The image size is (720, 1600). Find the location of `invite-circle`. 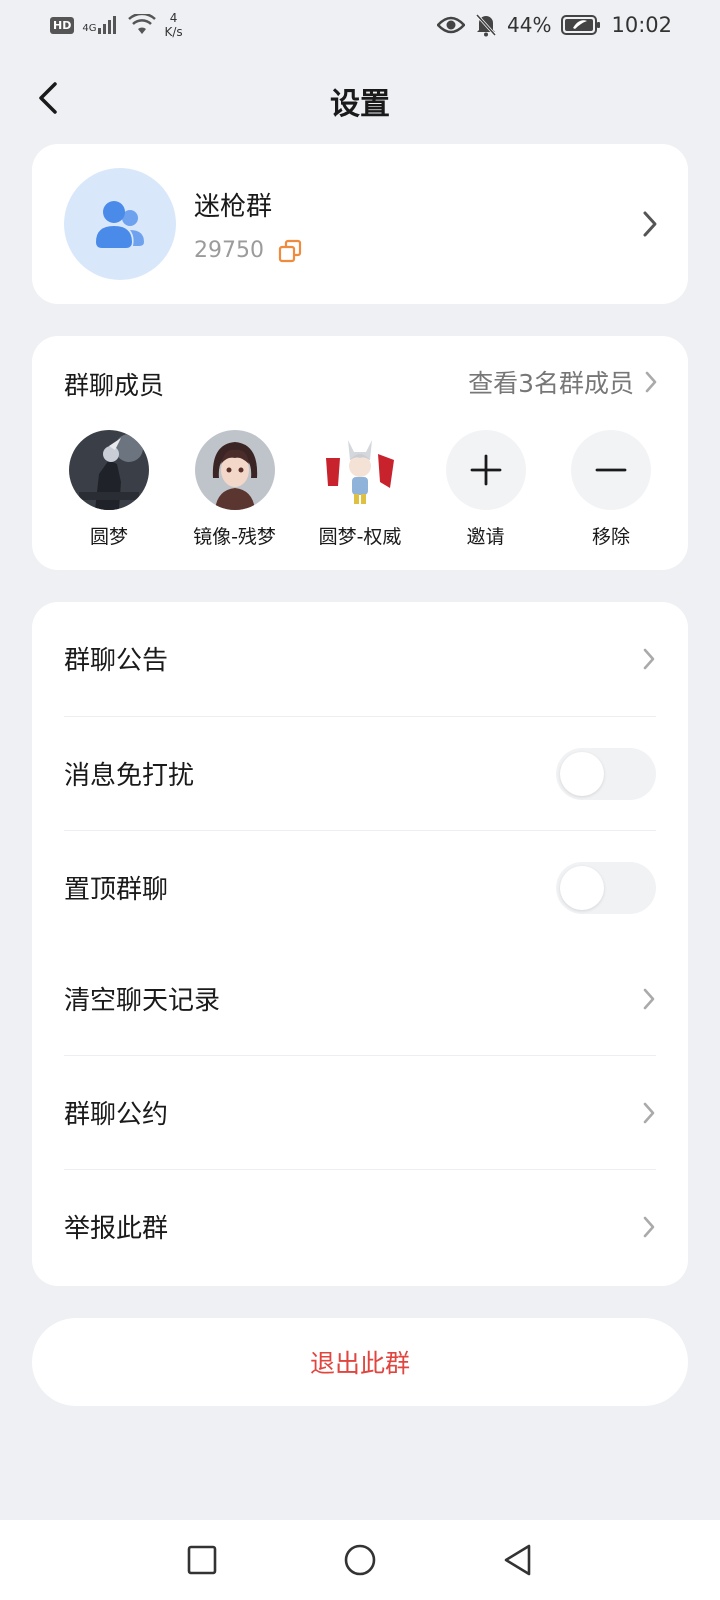

invite-circle is located at coordinates (485, 470).